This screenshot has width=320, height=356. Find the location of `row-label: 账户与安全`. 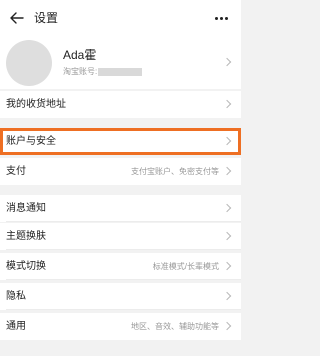

row-label: 账户与安全 is located at coordinates (31, 141).